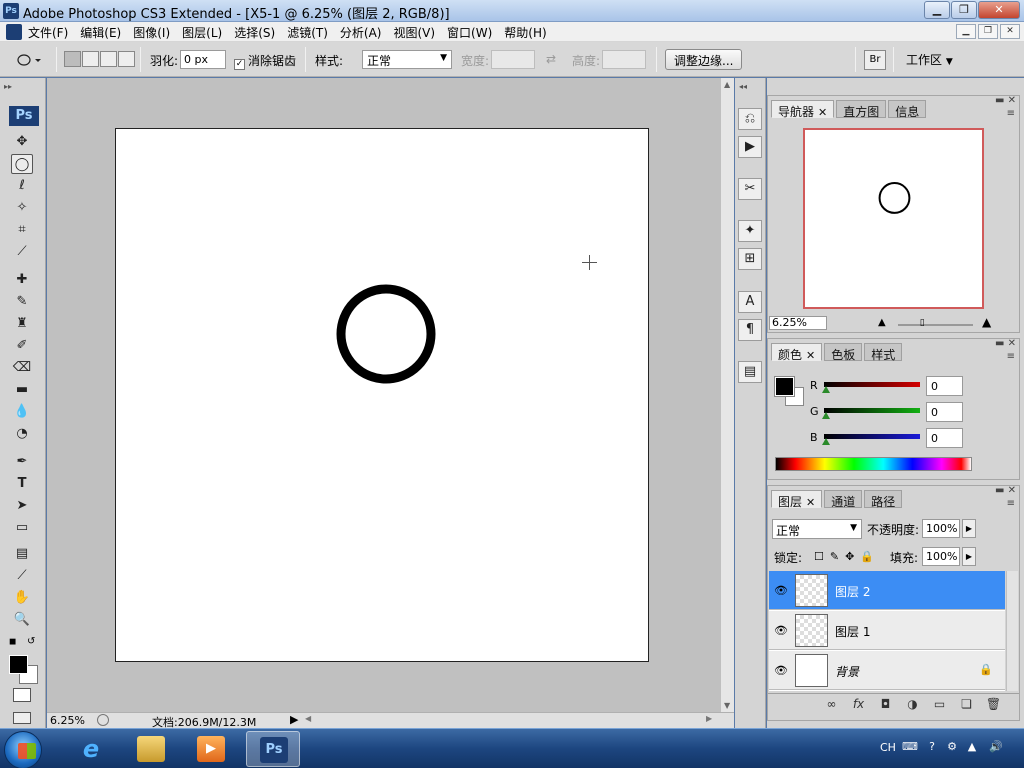 This screenshot has width=1024, height=768. Describe the element at coordinates (941, 556) in the screenshot. I see `fill-input: 100%` at that location.